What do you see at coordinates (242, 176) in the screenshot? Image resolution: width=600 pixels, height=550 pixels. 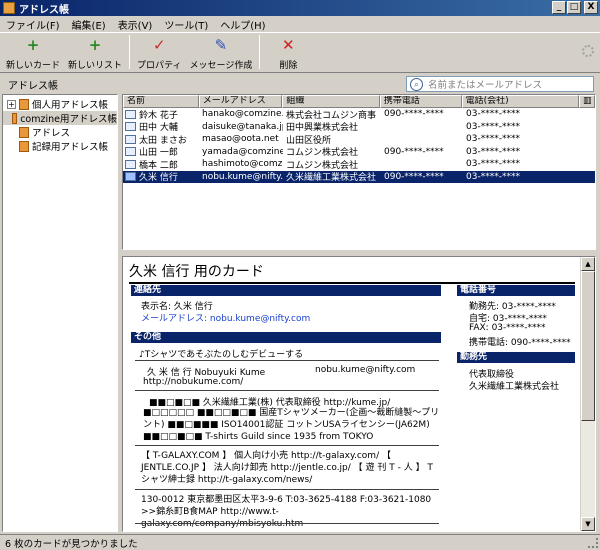 I see `row-email: nobu.kume@nifty.com` at bounding box center [242, 176].